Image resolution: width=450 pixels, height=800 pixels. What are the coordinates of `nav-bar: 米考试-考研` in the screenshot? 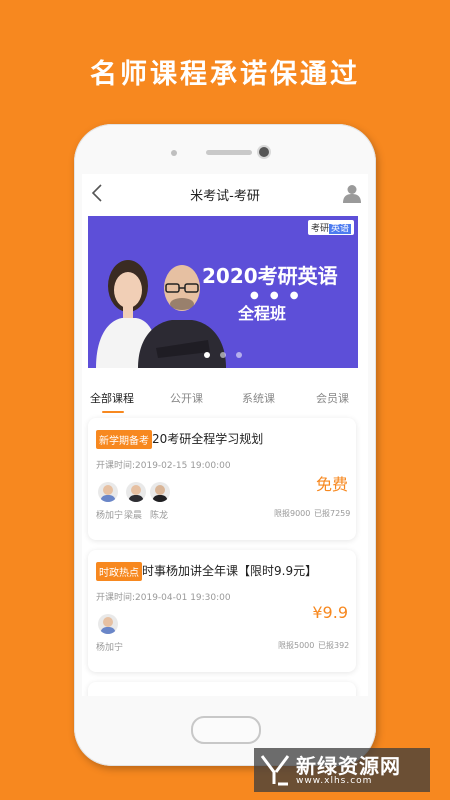 It's located at (225, 194).